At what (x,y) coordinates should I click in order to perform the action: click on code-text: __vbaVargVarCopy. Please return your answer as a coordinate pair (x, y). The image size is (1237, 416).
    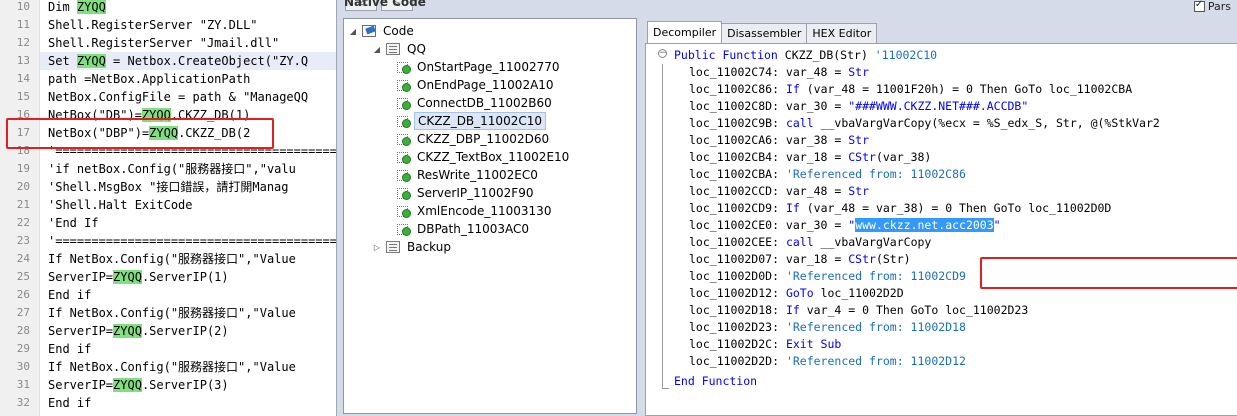
    Looking at the image, I should click on (872, 242).